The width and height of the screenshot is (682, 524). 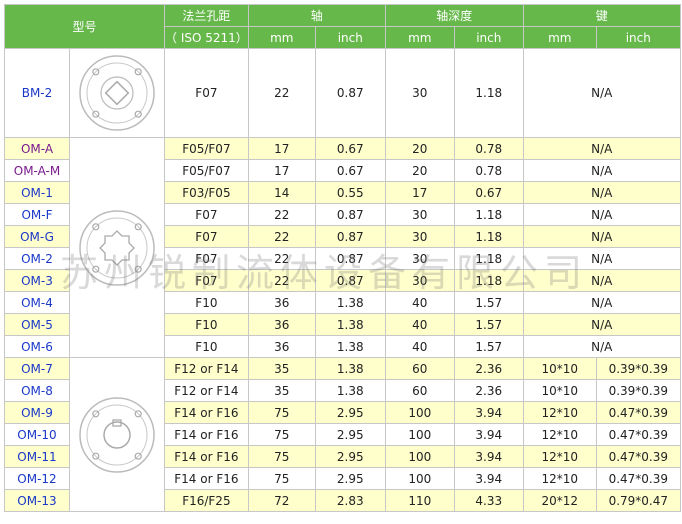 I want to click on depth-mm-cell: 17, so click(x=419, y=192).